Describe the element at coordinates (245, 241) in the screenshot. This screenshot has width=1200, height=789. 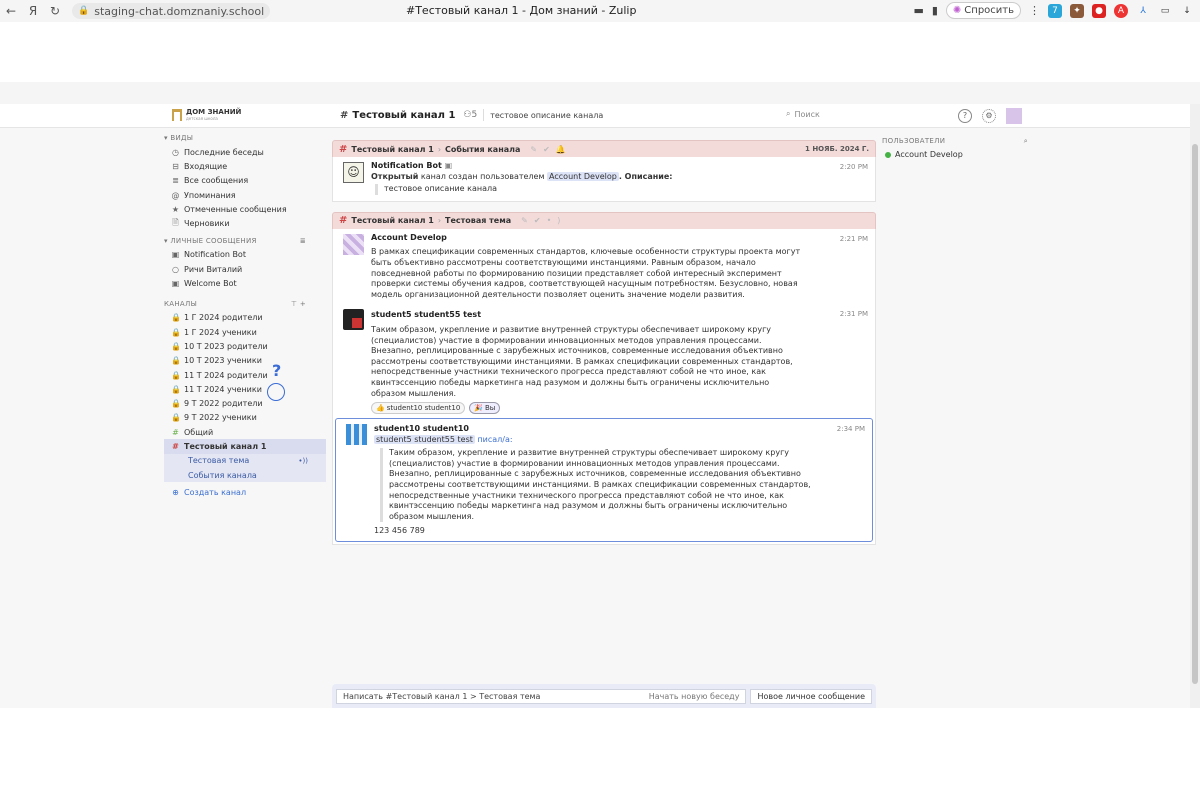
I see `dm-header: ▾ ЛИЧНЫЕ СООБЩЕНИЯ ≣` at that location.